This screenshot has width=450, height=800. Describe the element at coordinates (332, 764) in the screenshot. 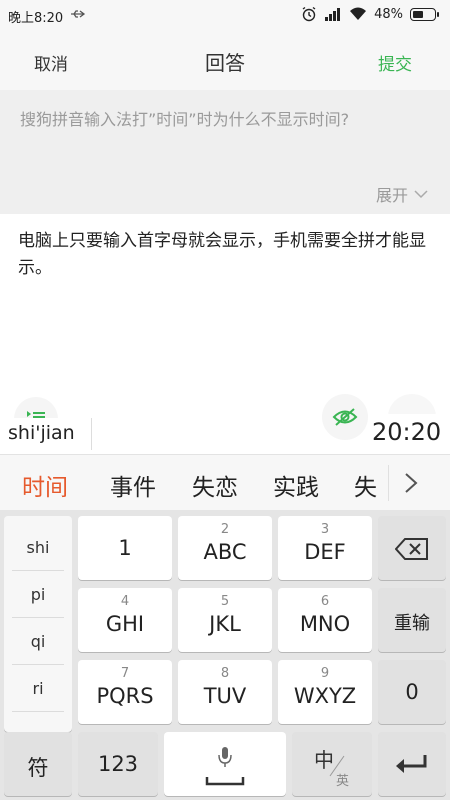

I see `language-toggle-key: 中 英` at that location.